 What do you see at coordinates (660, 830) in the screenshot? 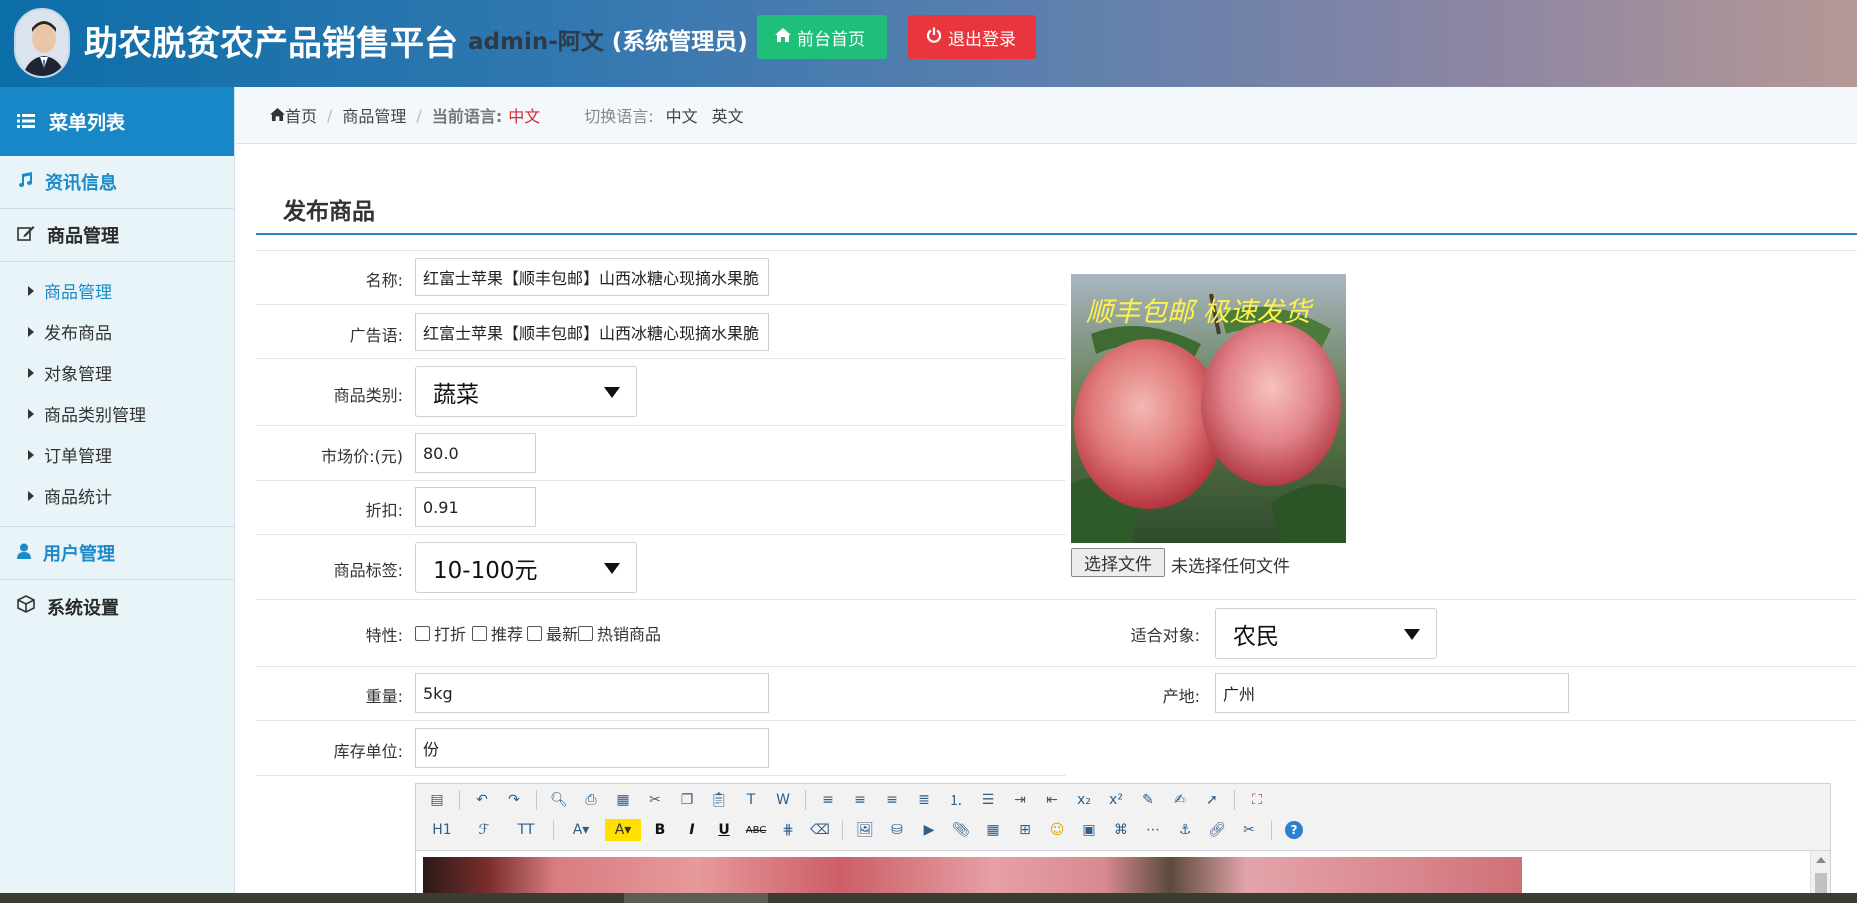
I see `bold-icon: B` at bounding box center [660, 830].